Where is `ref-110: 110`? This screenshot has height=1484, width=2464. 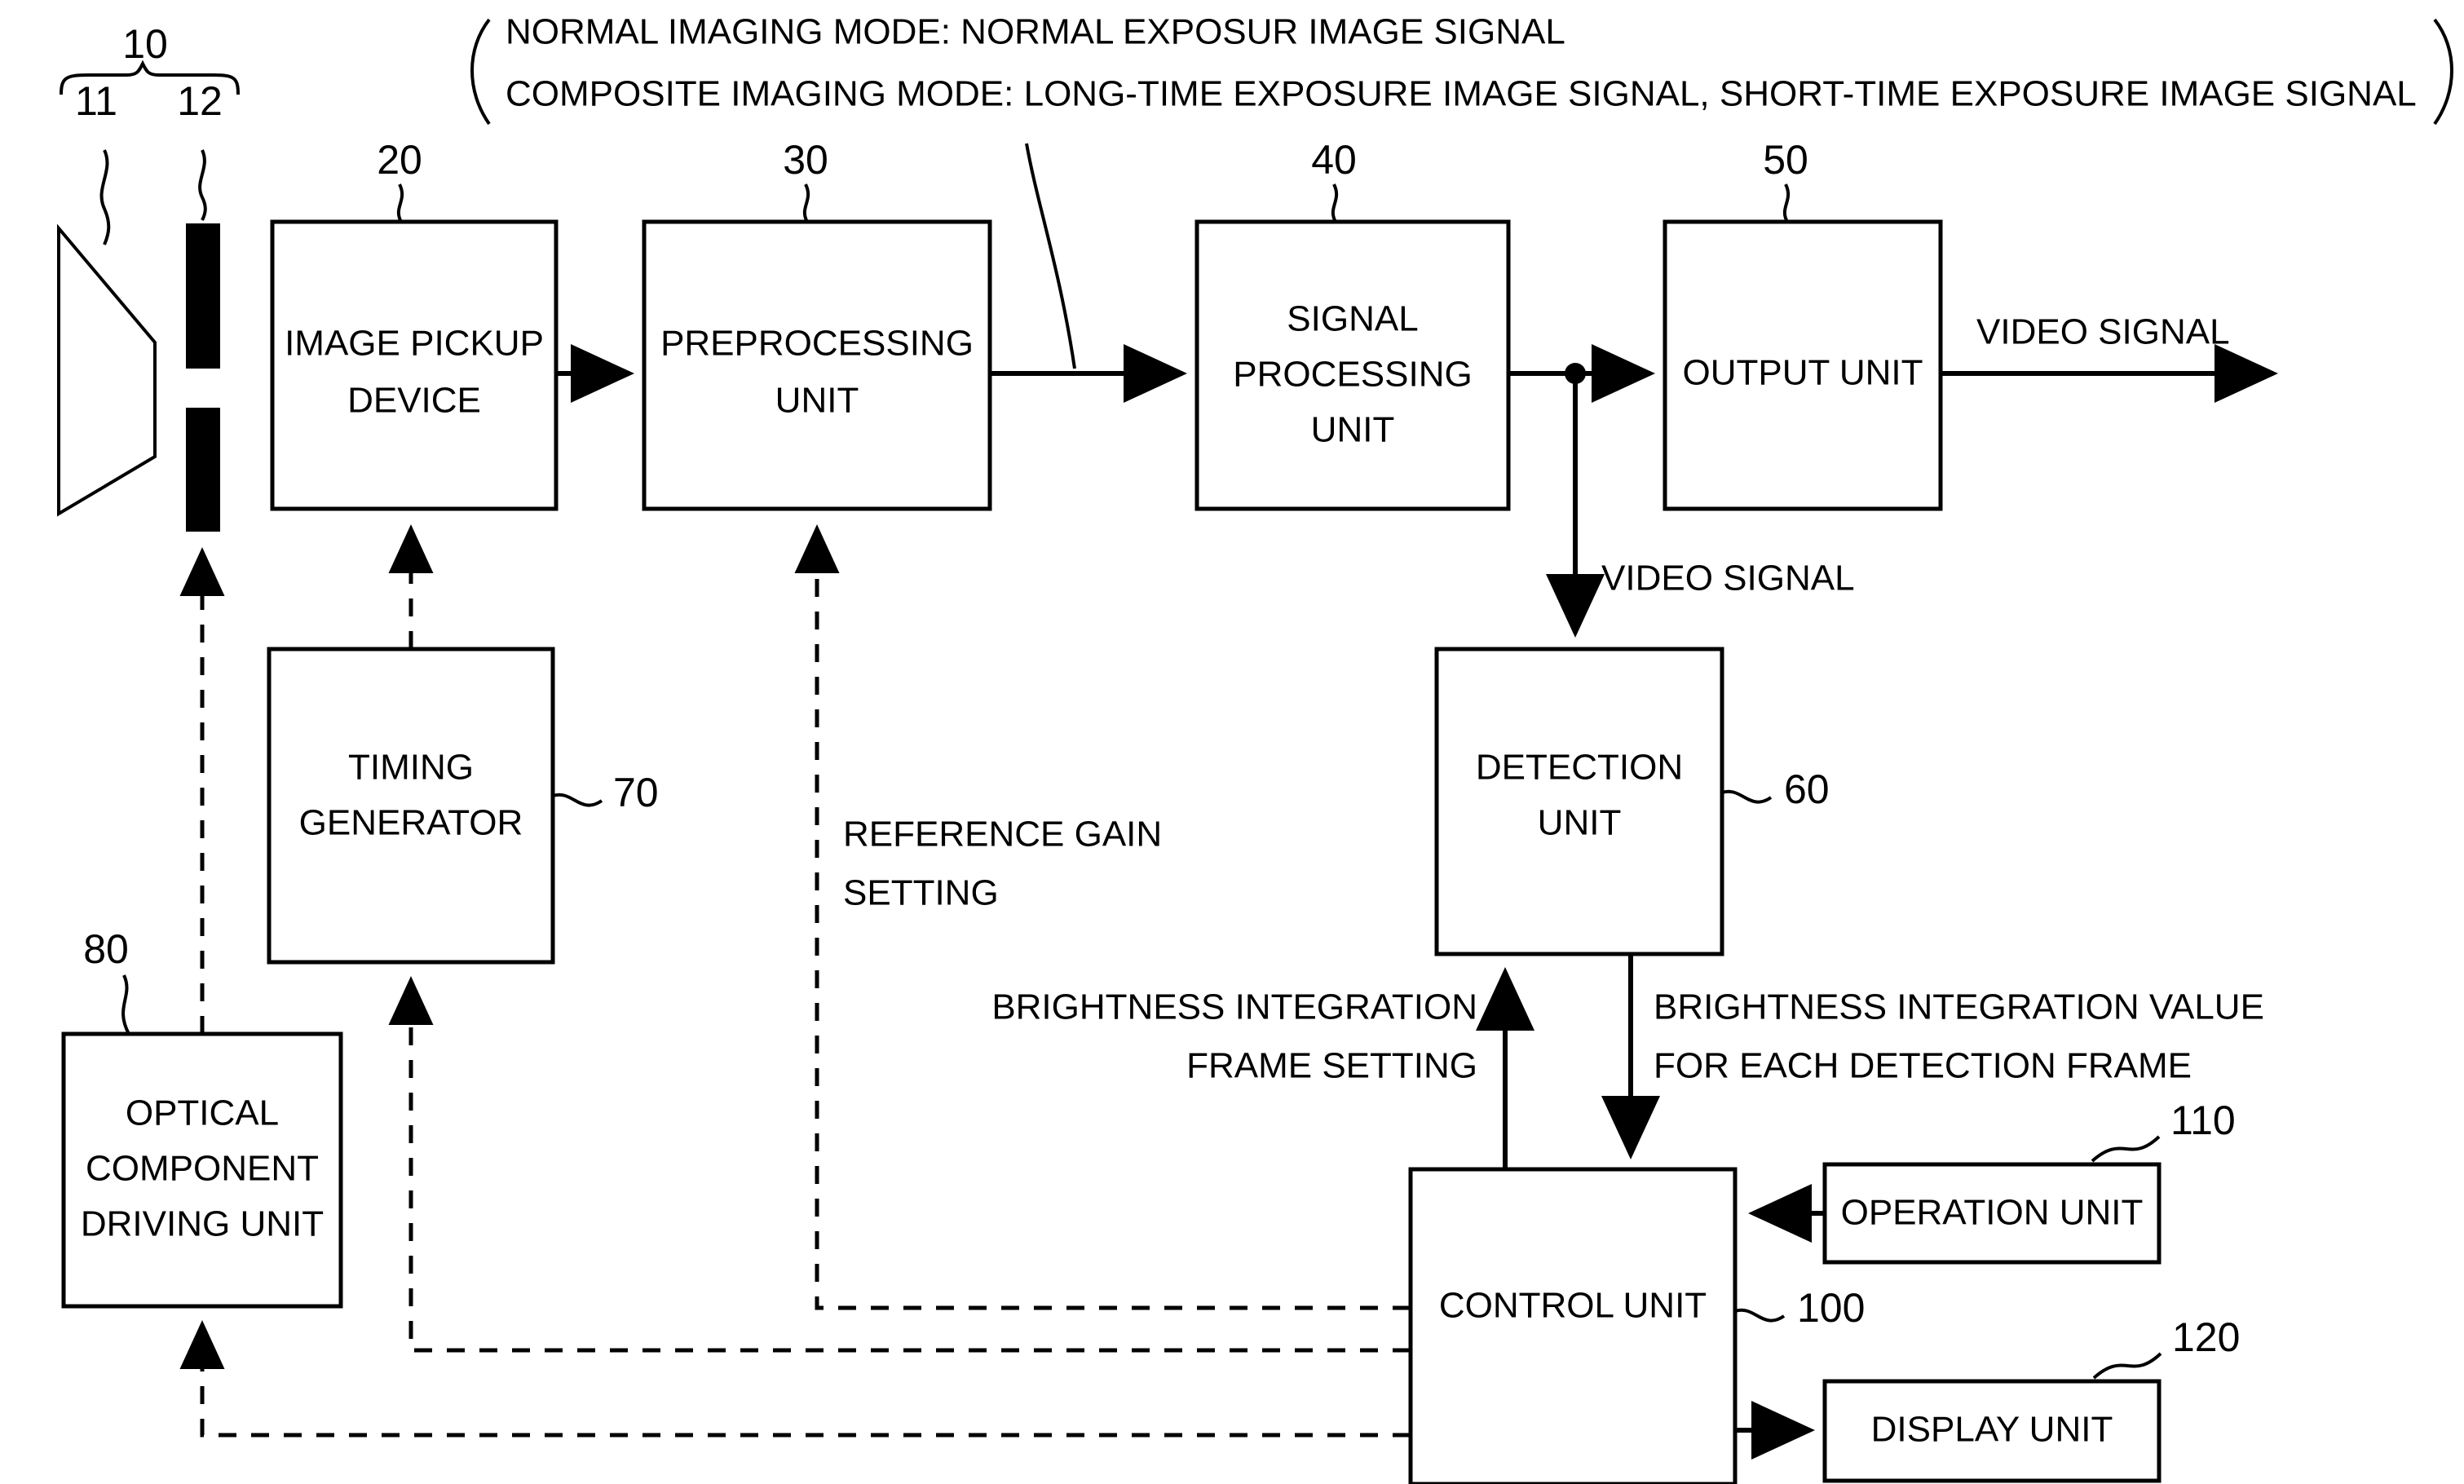
ref-110: 110 is located at coordinates (2203, 1120).